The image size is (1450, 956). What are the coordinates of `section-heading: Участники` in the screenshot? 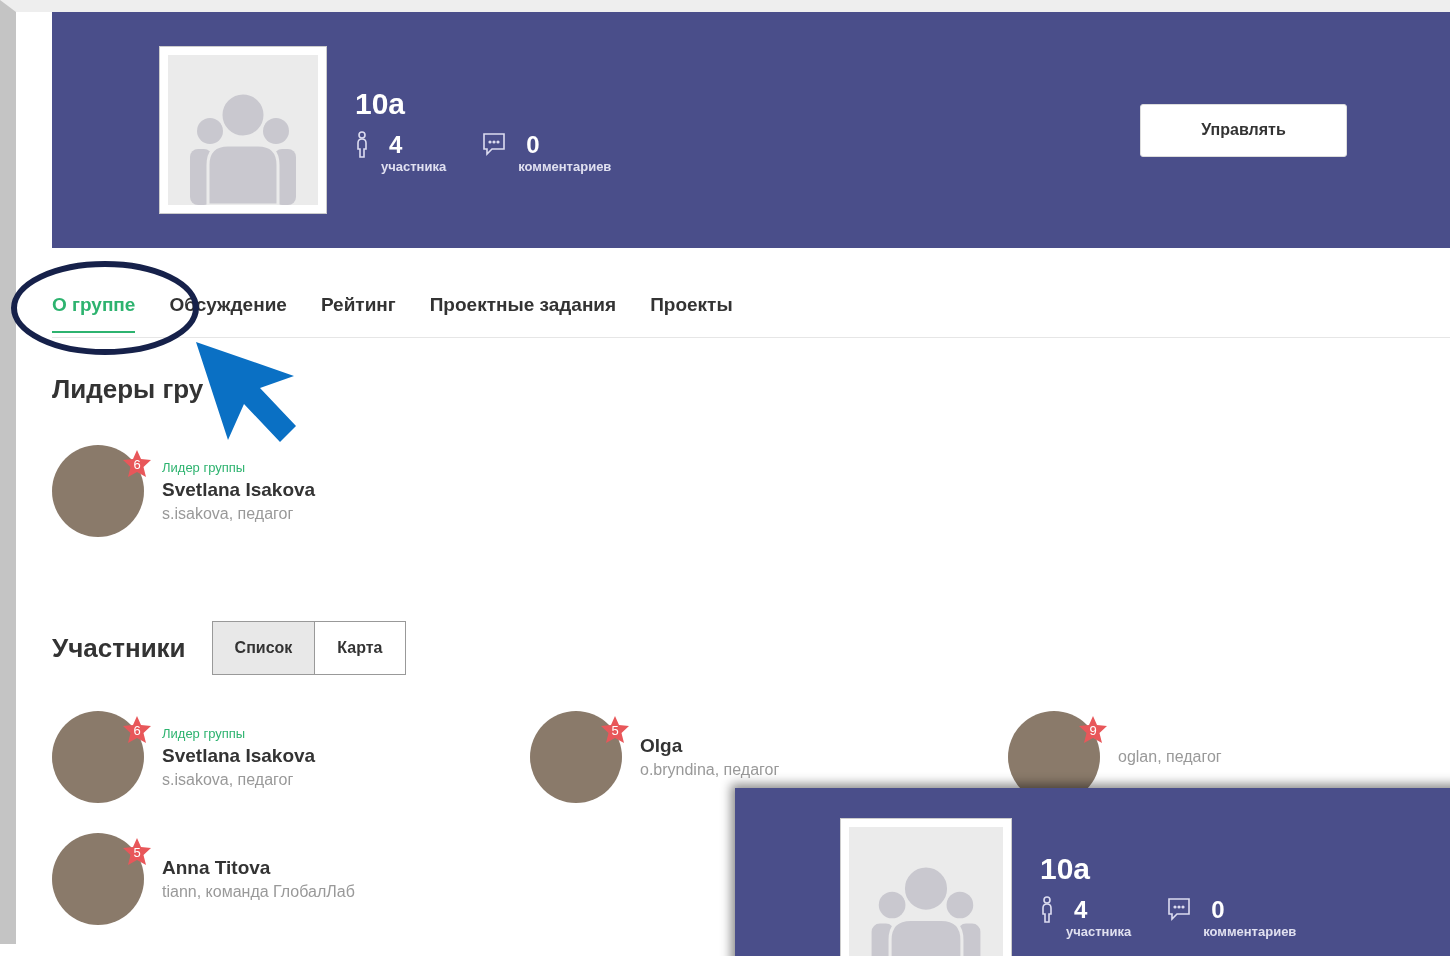 It's located at (119, 648).